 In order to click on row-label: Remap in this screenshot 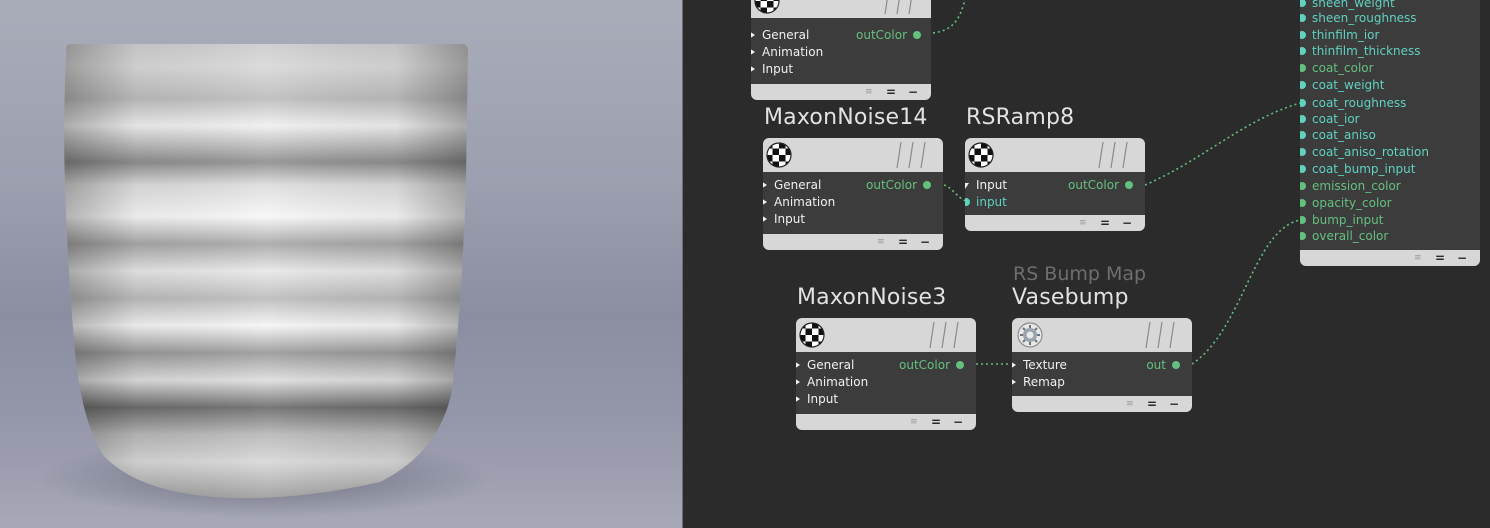, I will do `click(1044, 382)`.